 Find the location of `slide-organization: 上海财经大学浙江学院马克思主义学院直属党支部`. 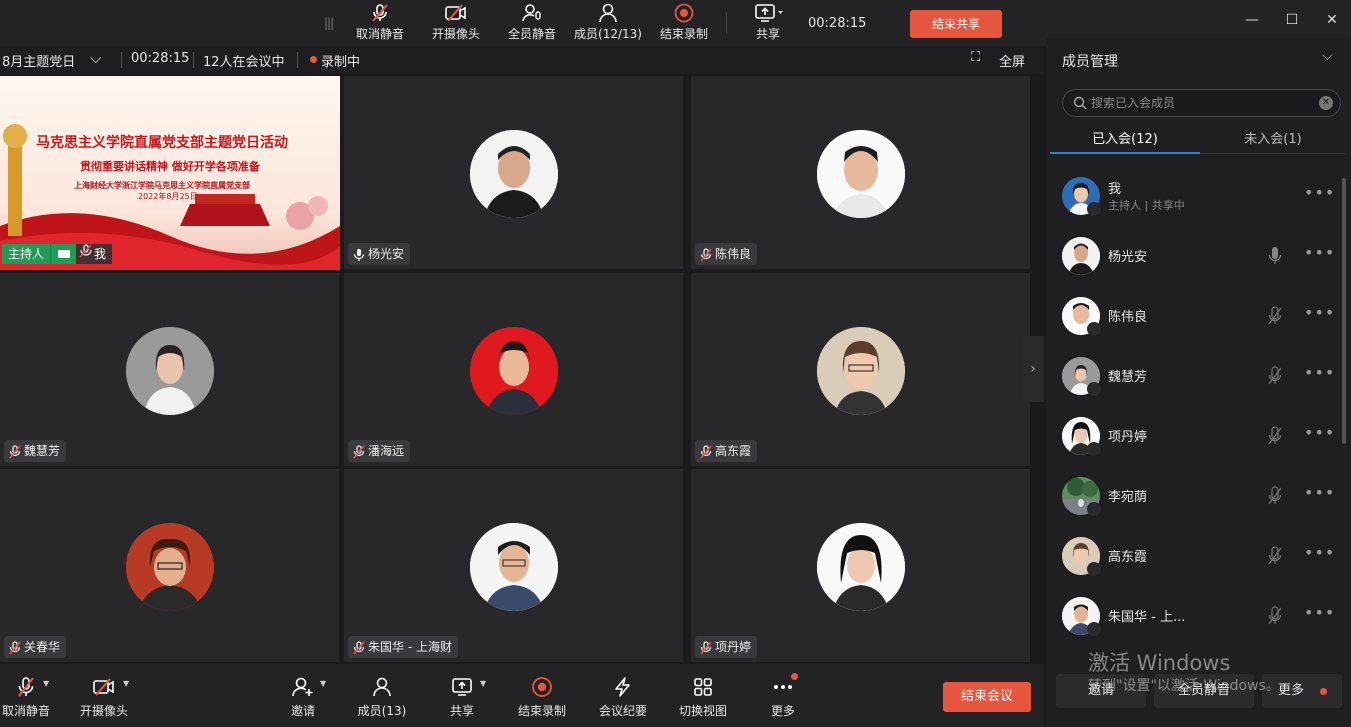

slide-organization: 上海财经大学浙江学院马克思主义学院直属党支部 is located at coordinates (162, 185).